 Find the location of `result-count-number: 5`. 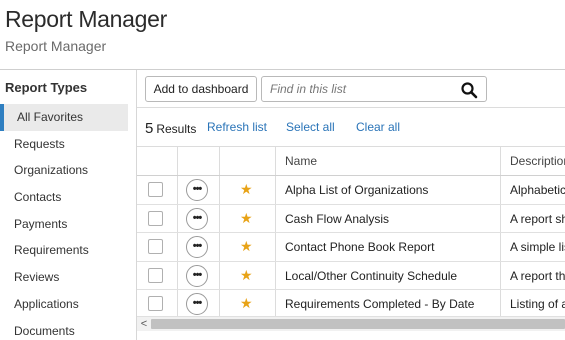

result-count-number: 5 is located at coordinates (149, 128).